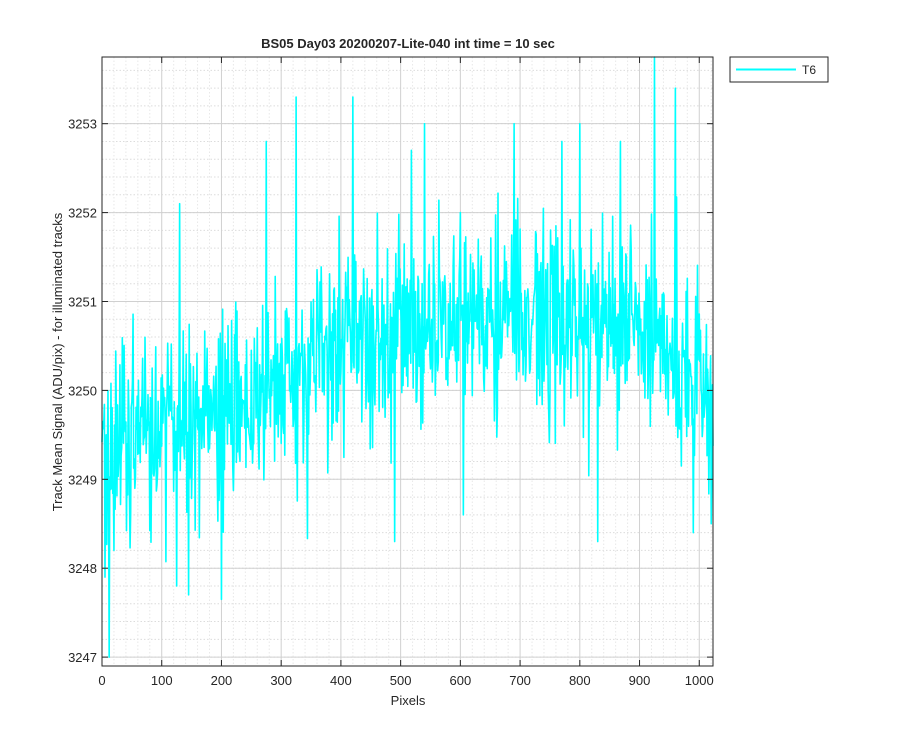 The width and height of the screenshot is (900, 750). I want to click on y-tick-label: 3250, so click(82, 390).